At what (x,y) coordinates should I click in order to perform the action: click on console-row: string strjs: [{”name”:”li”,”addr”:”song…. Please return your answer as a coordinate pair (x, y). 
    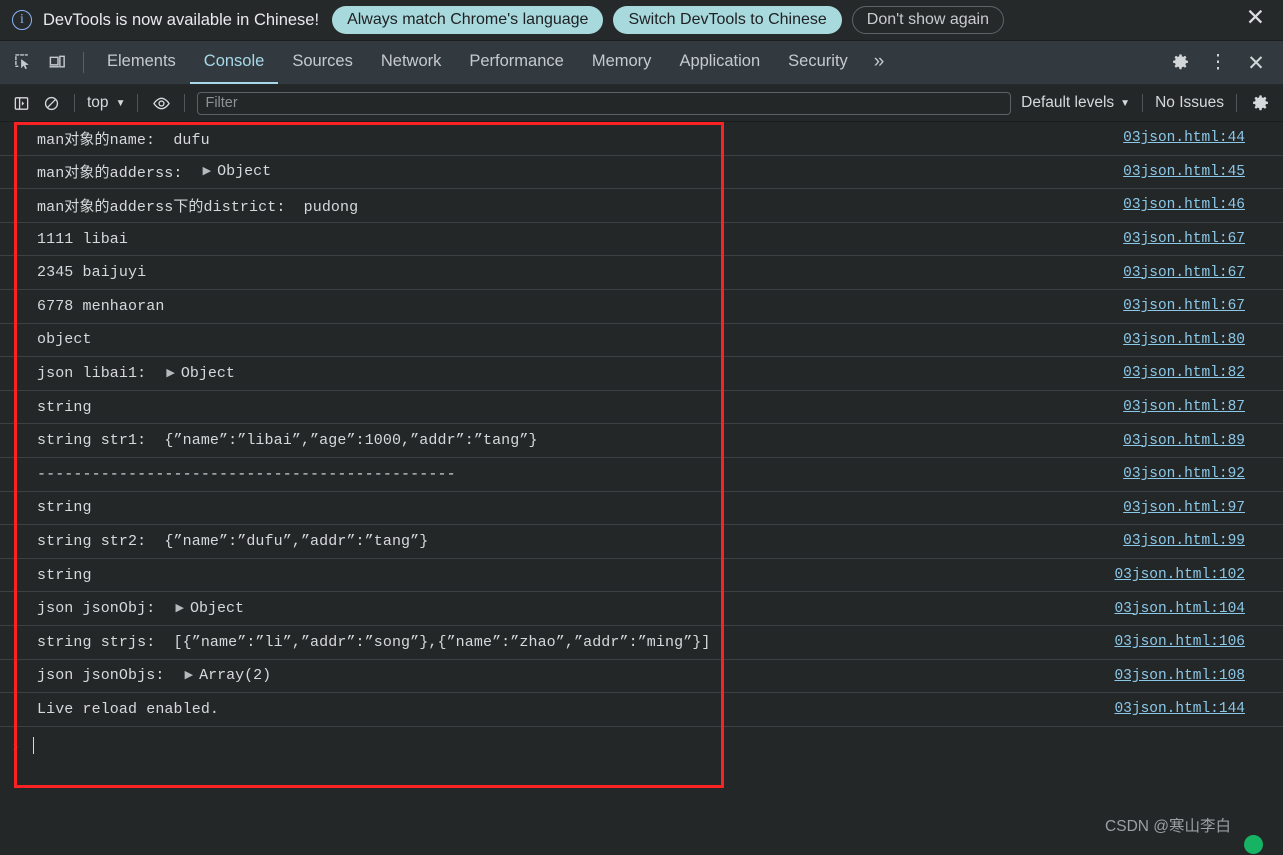
    Looking at the image, I should click on (641, 643).